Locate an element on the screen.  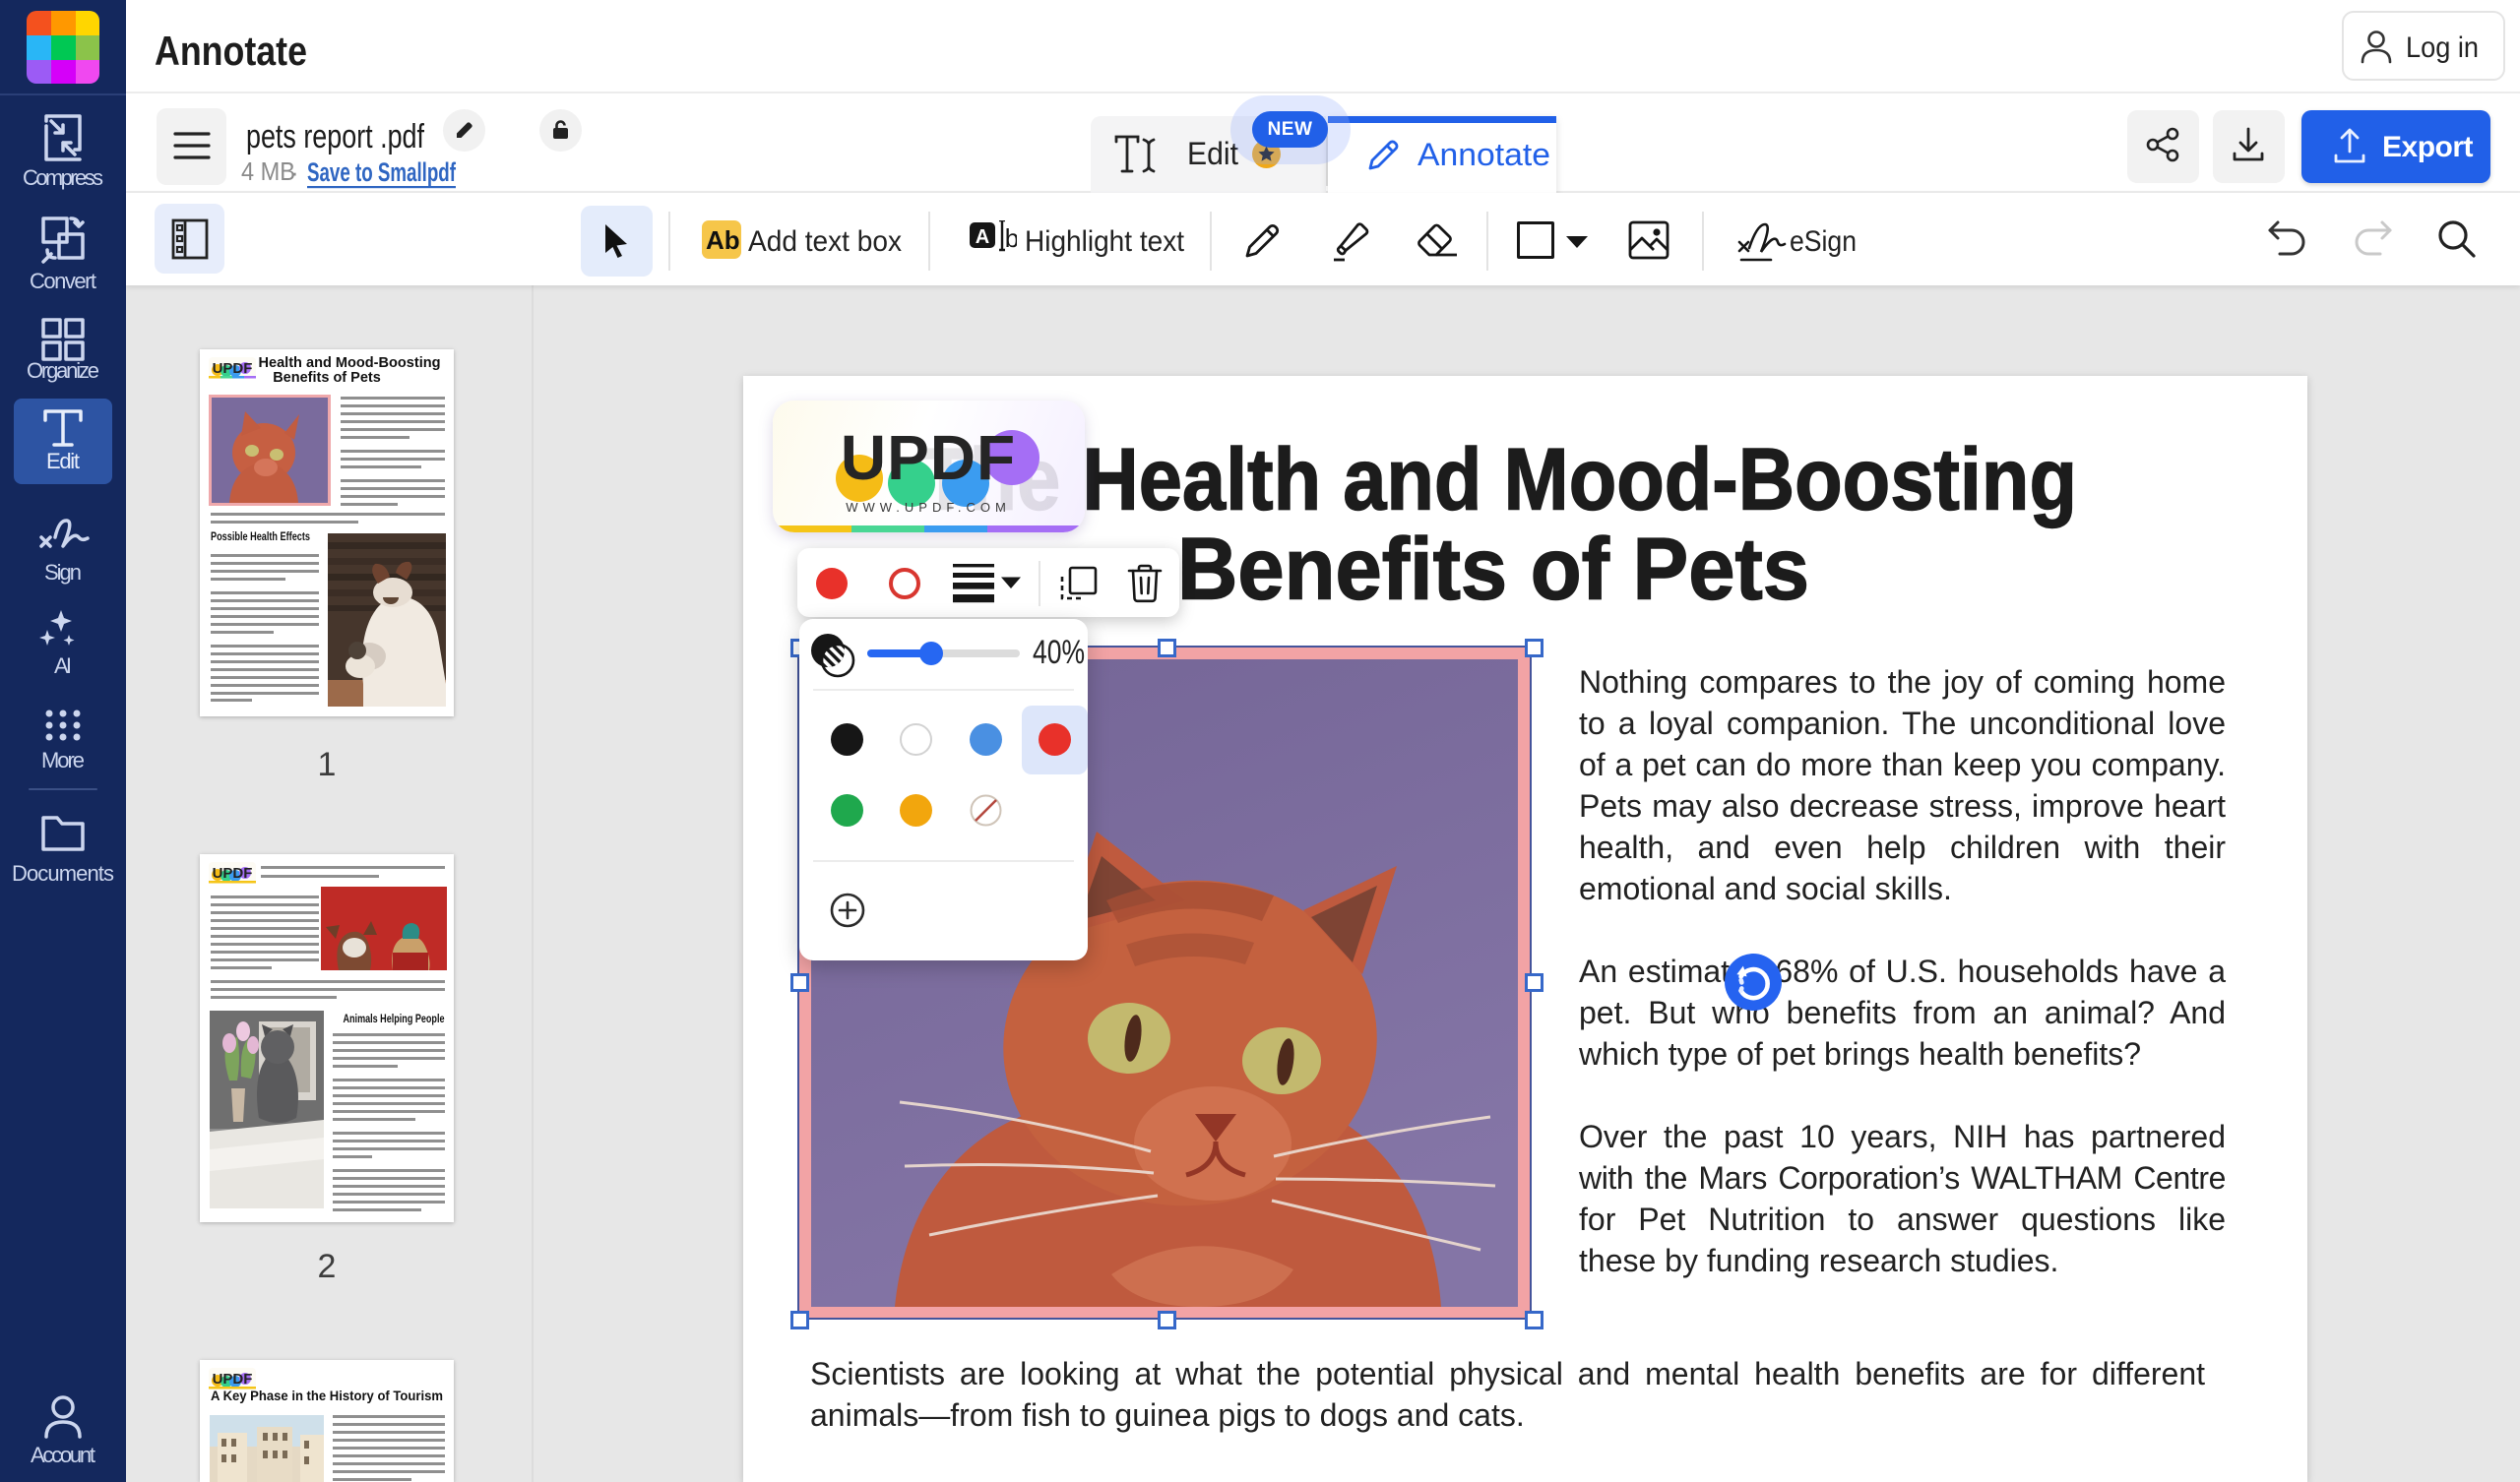
svg-text: Organize is located at coordinates (63, 370).